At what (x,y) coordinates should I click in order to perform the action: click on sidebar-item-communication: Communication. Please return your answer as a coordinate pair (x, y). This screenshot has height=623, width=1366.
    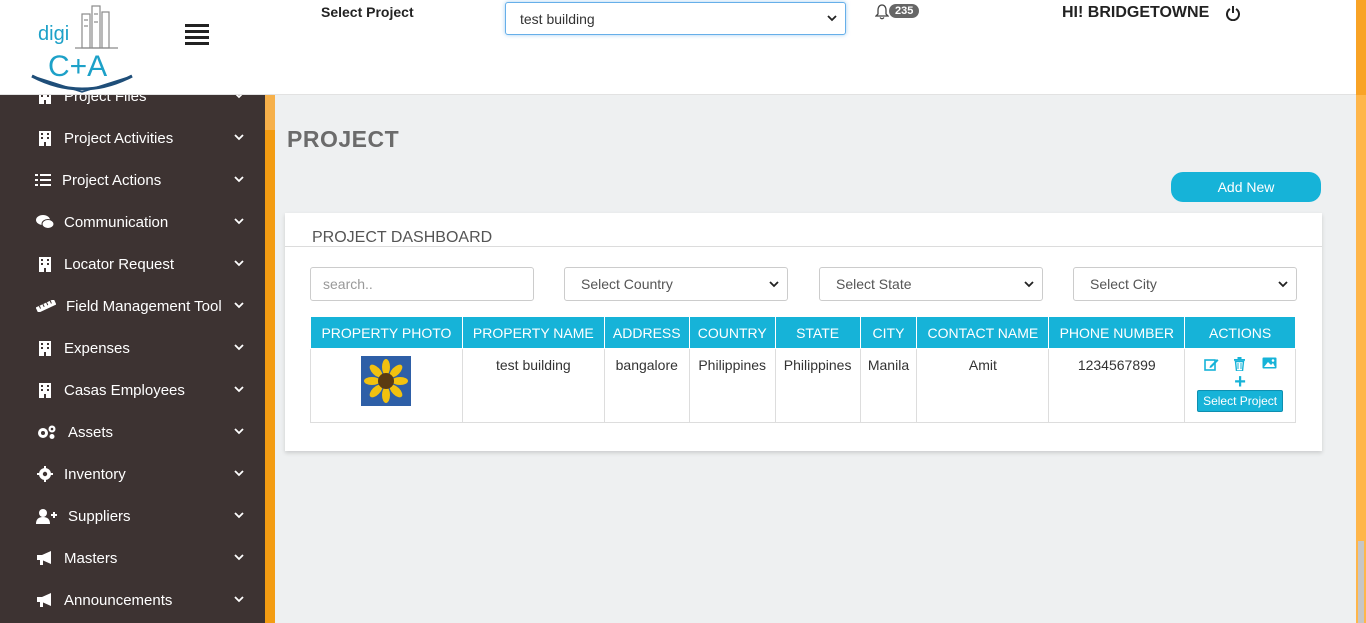
    Looking at the image, I should click on (132, 222).